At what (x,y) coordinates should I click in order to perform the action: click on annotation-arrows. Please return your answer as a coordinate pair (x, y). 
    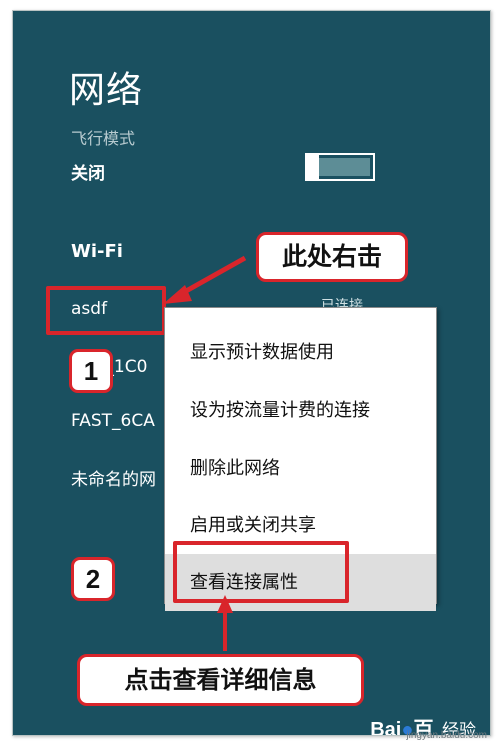
    Looking at the image, I should click on (205, 453).